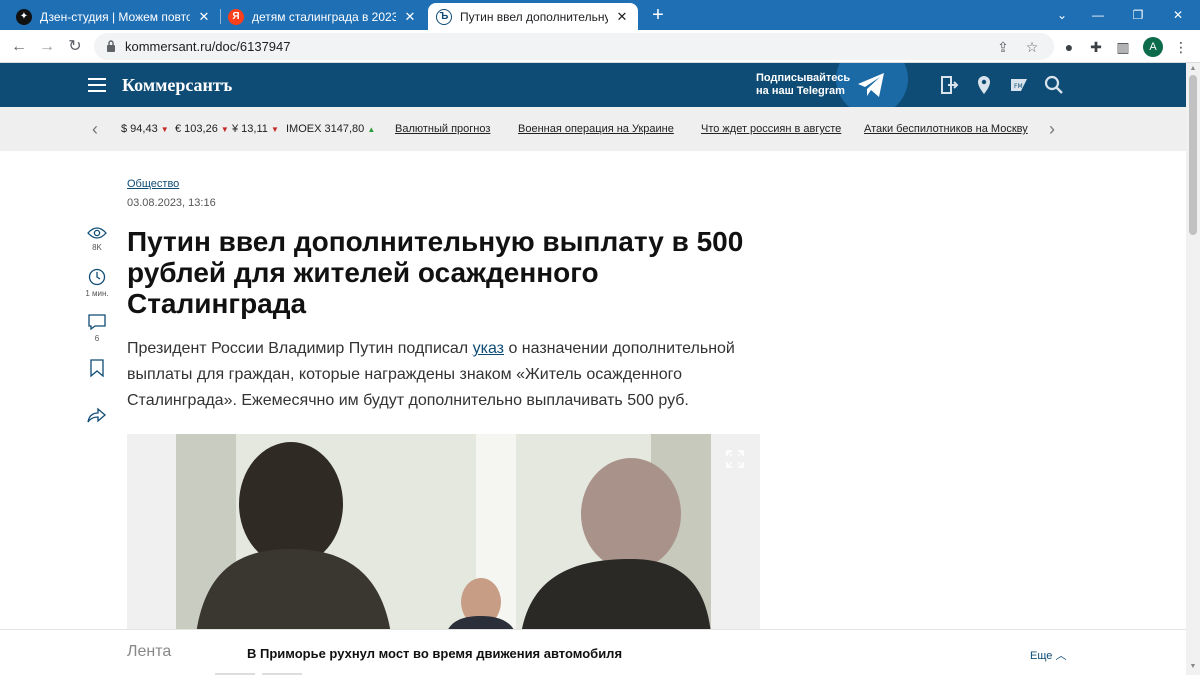 The width and height of the screenshot is (1200, 675). I want to click on article-date: 03.08.2023, 13:16, so click(171, 203).